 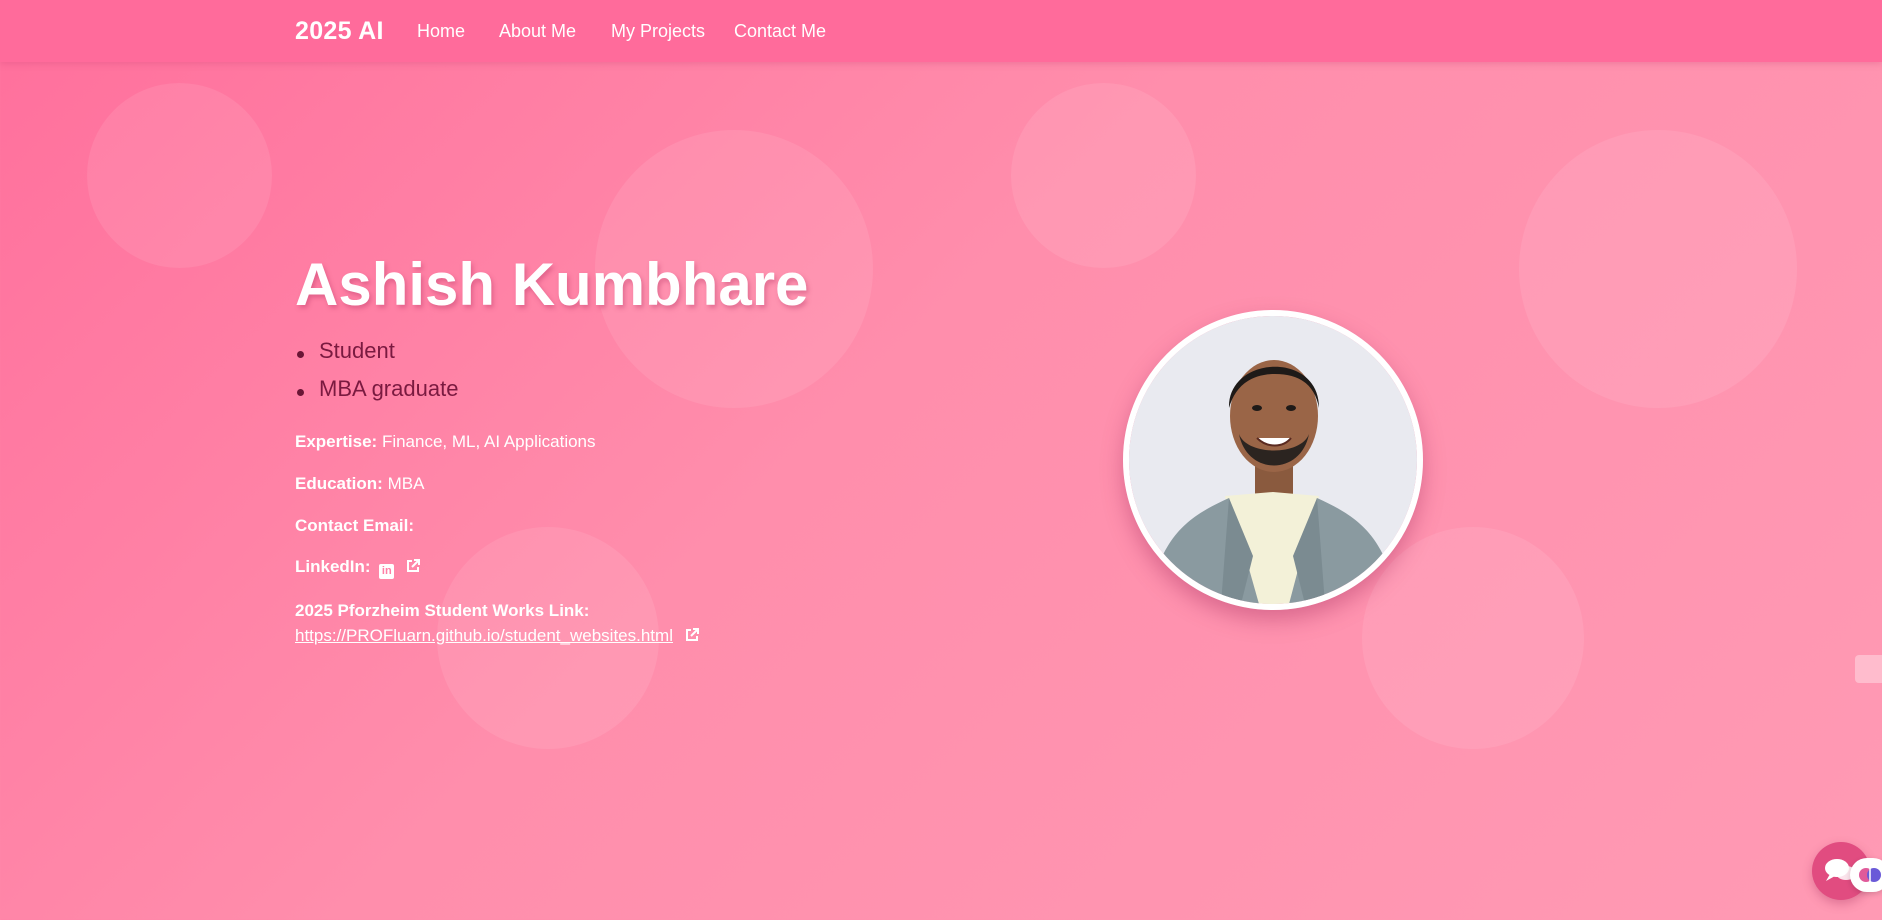 I want to click on expertise-value: Finance, ML, AI Applications, so click(x=488, y=441).